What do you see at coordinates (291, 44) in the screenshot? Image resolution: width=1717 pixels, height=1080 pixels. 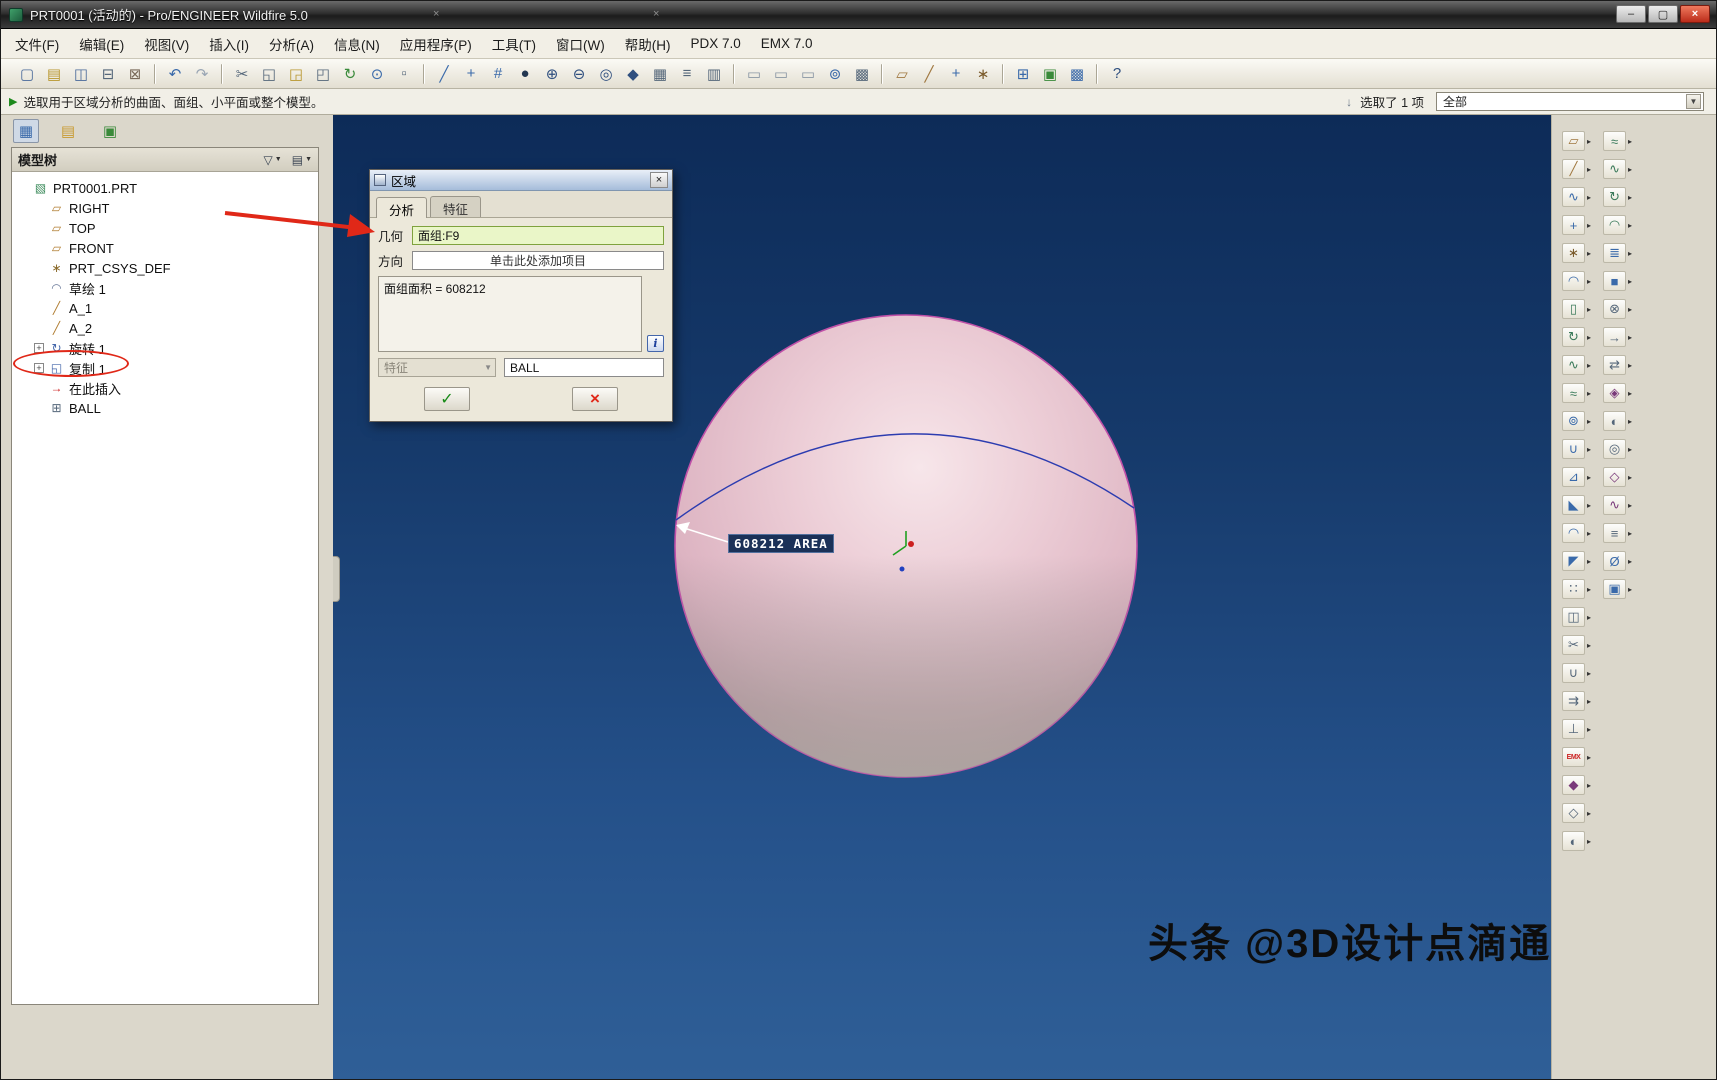 I see `menu-analysis: 分析(A)` at bounding box center [291, 44].